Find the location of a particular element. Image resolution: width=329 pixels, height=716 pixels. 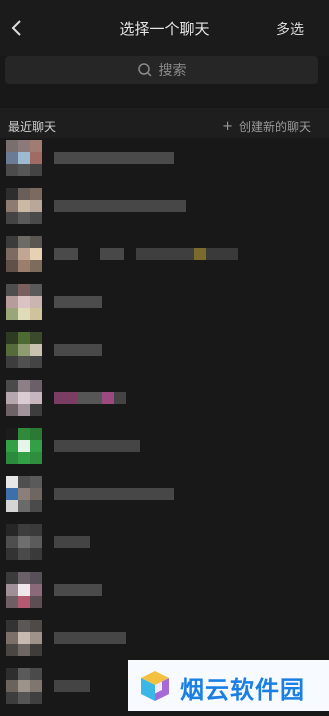

search-input: 搜索 is located at coordinates (161, 70).